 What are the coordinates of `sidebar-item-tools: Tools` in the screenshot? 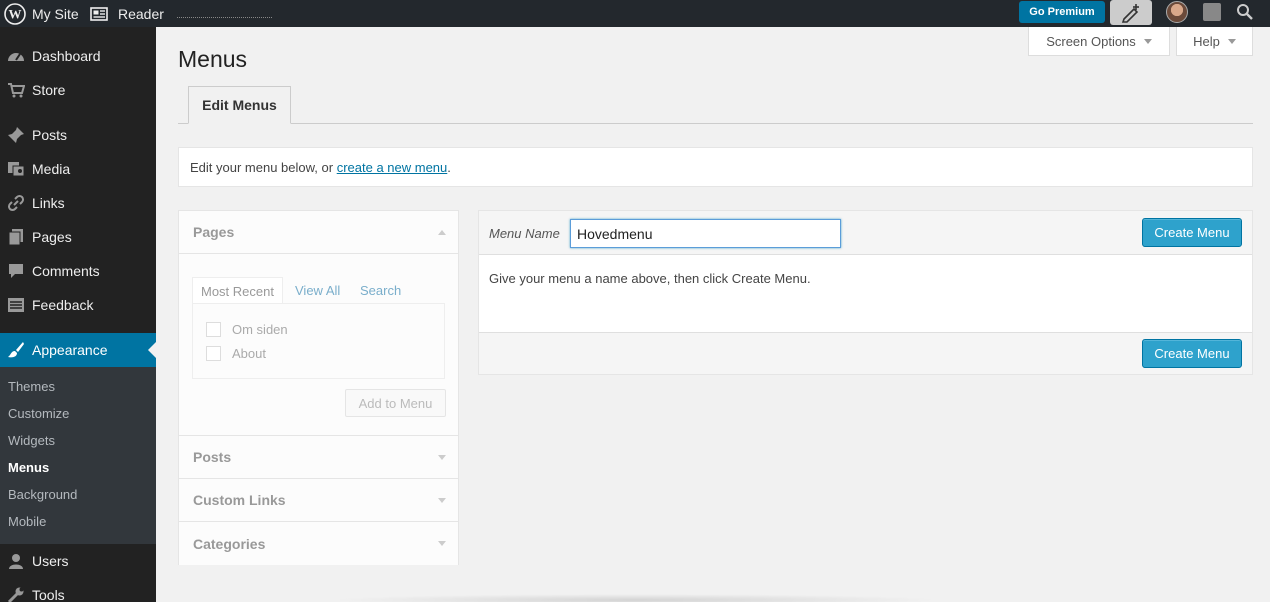 It's located at (78, 590).